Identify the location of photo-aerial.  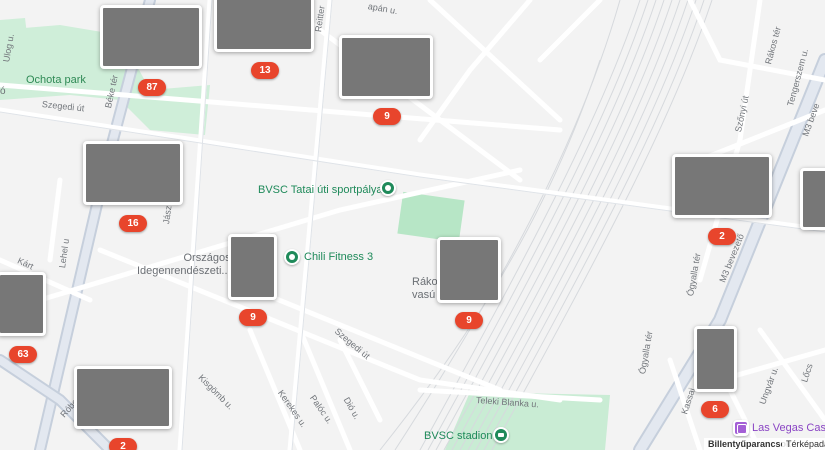
(469, 270).